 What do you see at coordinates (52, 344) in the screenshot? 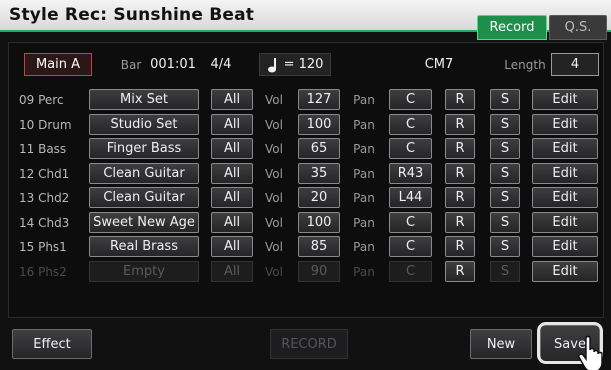
I see `effect-button: Effect` at bounding box center [52, 344].